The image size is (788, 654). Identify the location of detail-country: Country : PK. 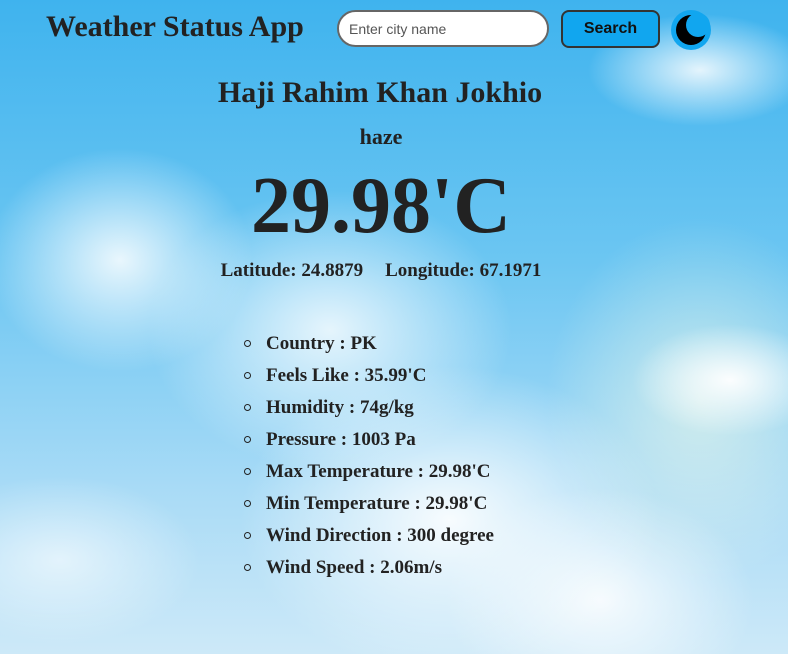
(369, 348).